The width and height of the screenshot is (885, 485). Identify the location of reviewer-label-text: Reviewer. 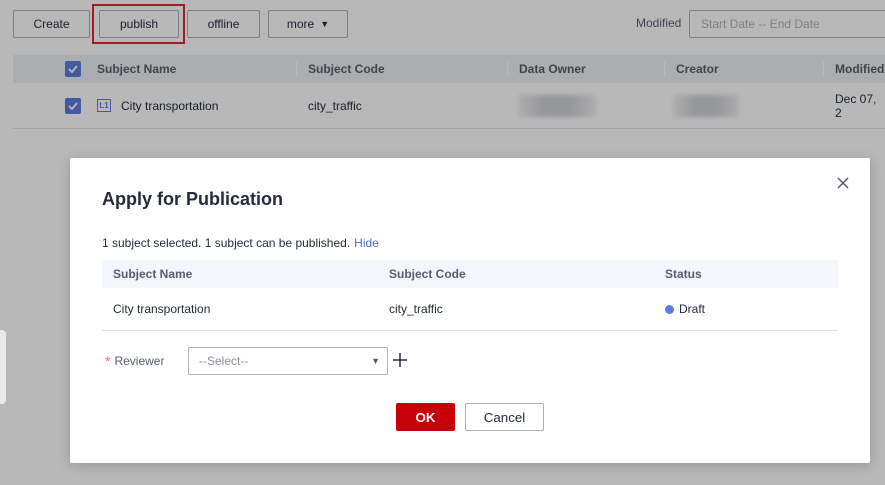
(139, 361).